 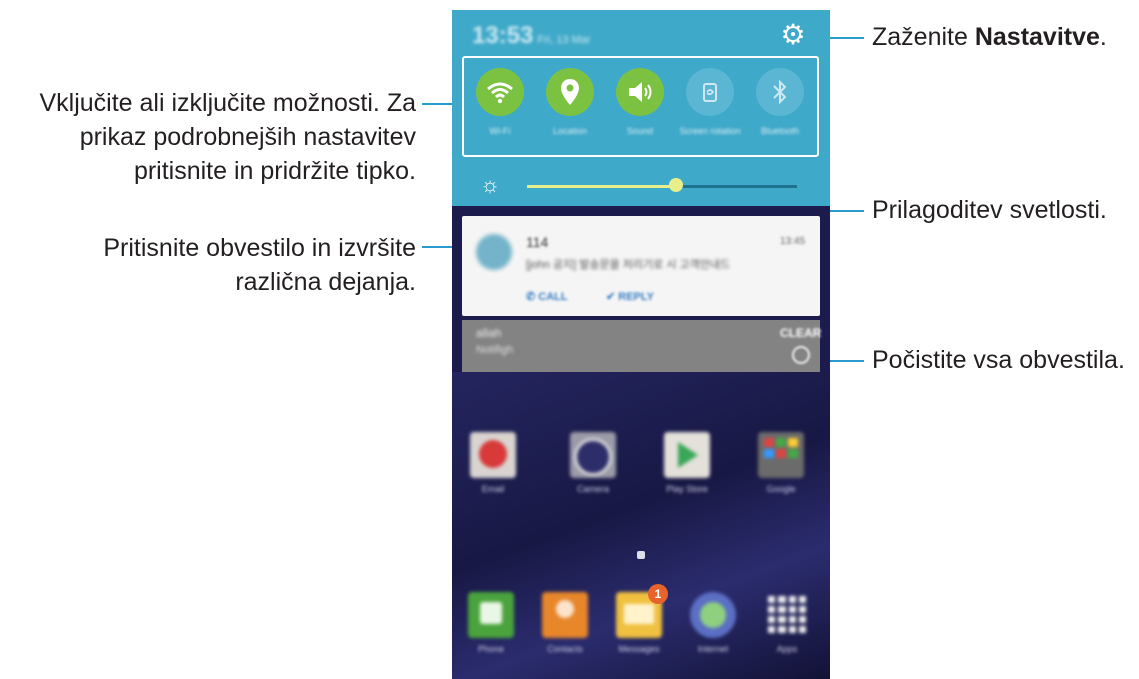 I want to click on toggle-sound-label: Sound, so click(x=640, y=131).